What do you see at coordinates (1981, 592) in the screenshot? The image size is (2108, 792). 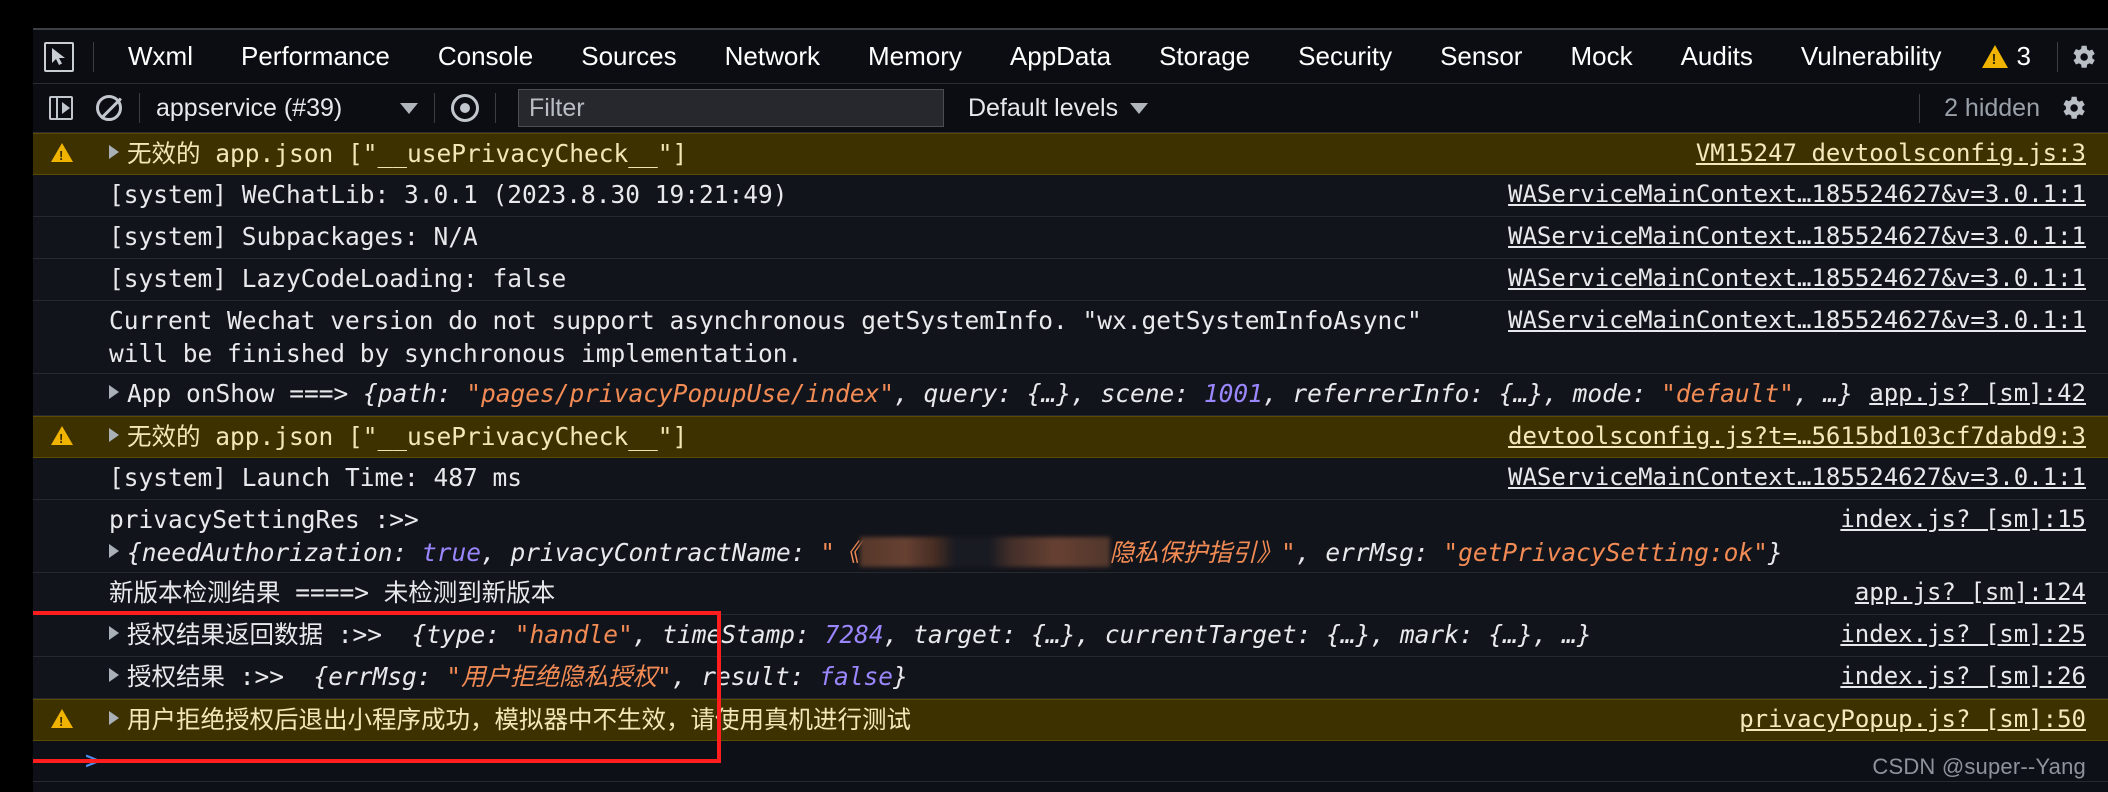 I see `console-source-link: app.js? [sm]:124` at bounding box center [1981, 592].